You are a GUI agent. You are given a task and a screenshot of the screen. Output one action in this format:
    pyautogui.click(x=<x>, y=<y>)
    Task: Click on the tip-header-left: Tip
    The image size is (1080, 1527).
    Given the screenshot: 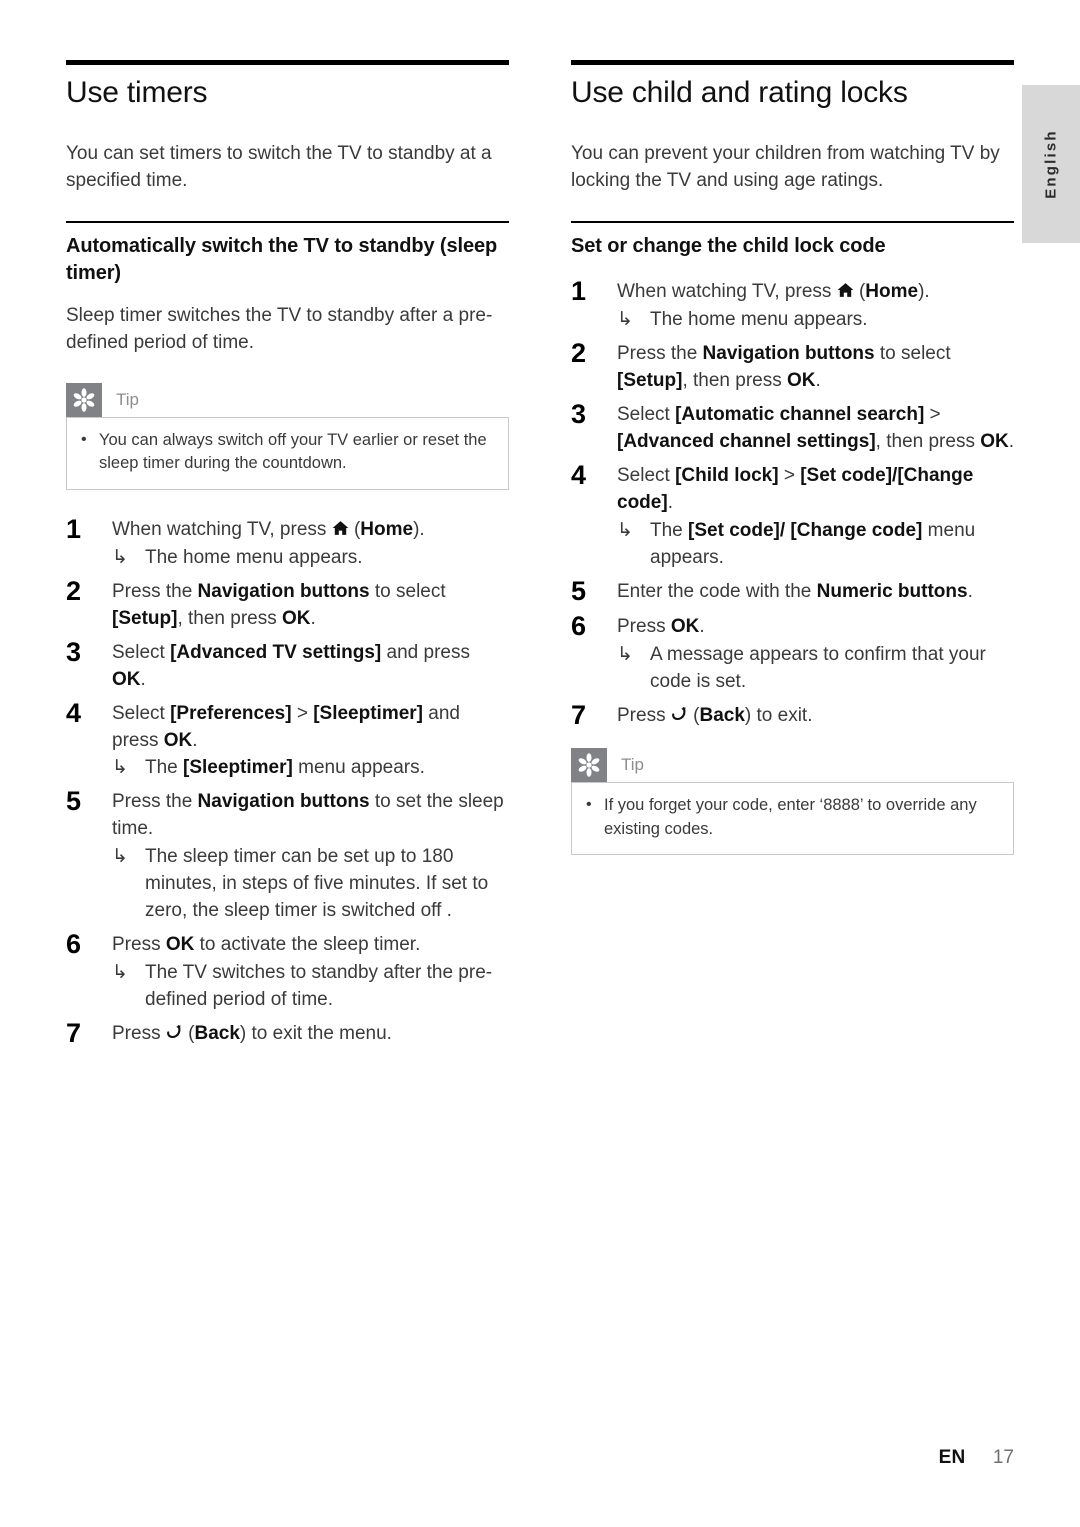 What is the action you would take?
    pyautogui.click(x=287, y=399)
    